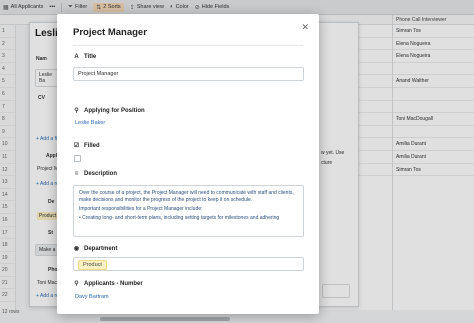  I want to click on department-option-chip: Product, so click(92, 265).